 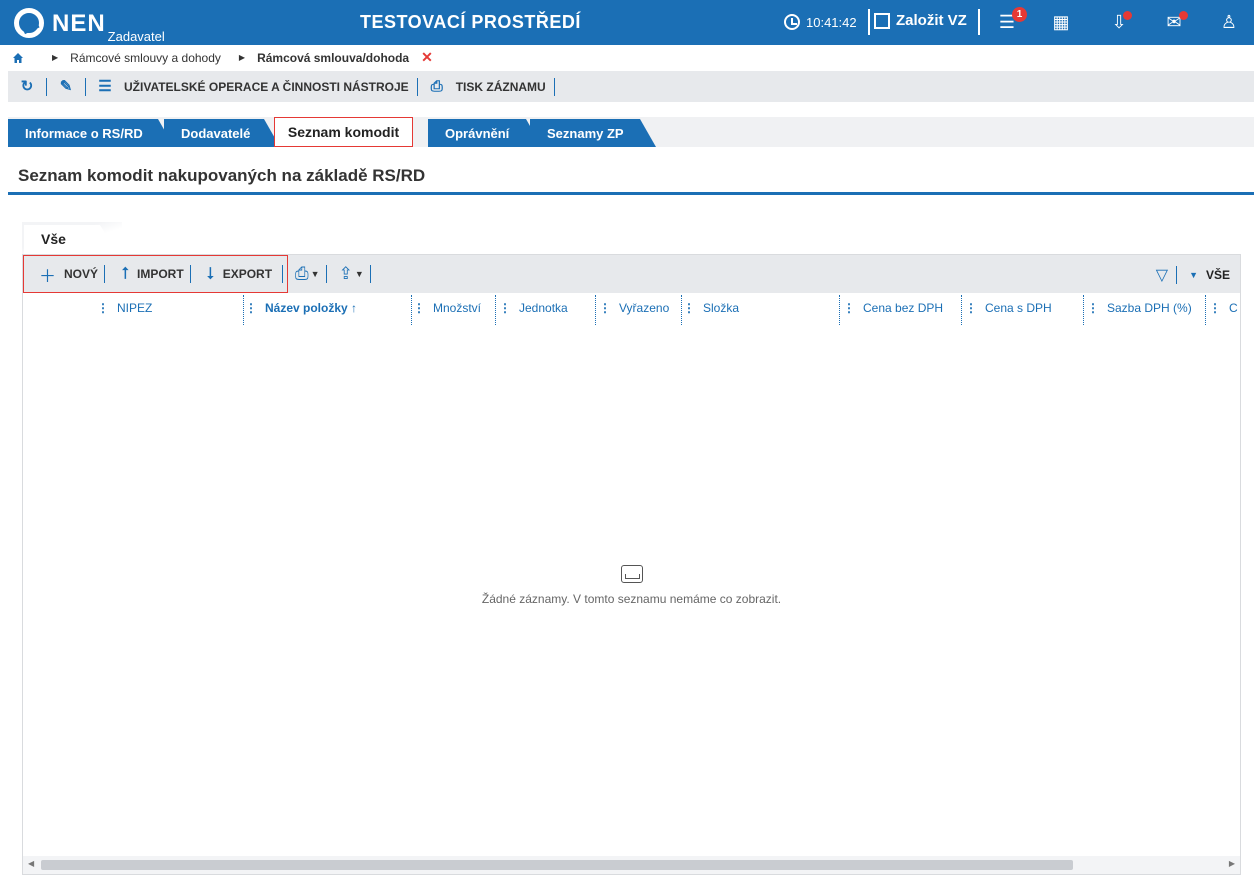 I want to click on tab-commodities: Seznam komodit, so click(x=343, y=132).